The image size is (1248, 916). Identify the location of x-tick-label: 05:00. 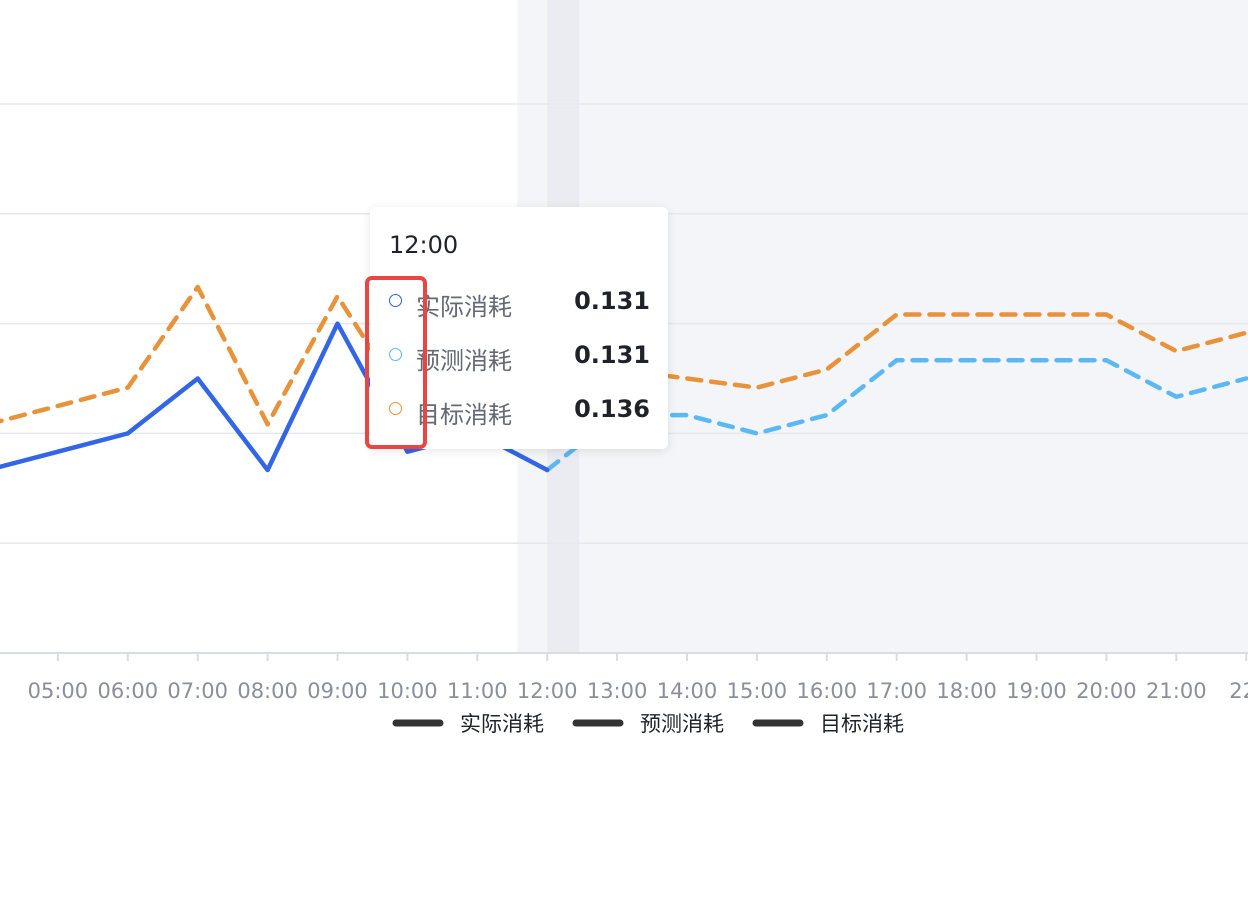
(58, 691).